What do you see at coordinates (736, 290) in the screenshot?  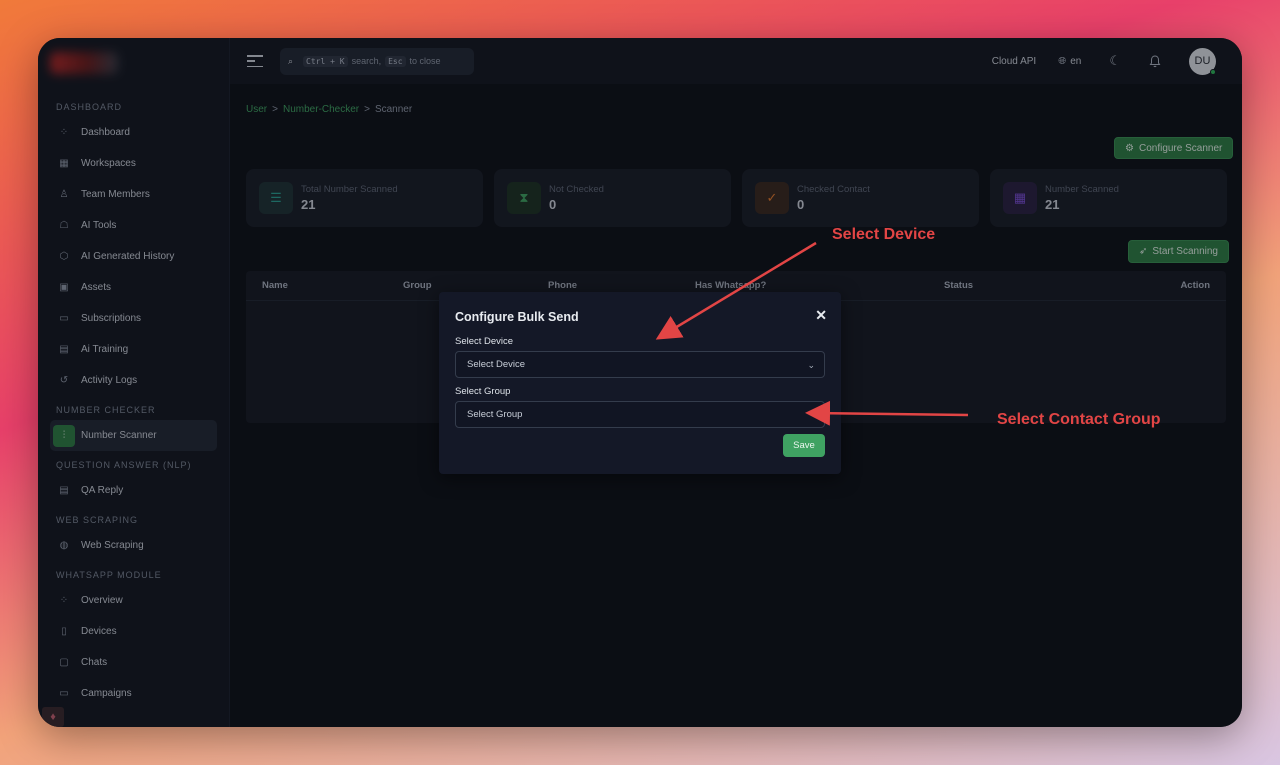 I see `arrow-to-device-select` at bounding box center [736, 290].